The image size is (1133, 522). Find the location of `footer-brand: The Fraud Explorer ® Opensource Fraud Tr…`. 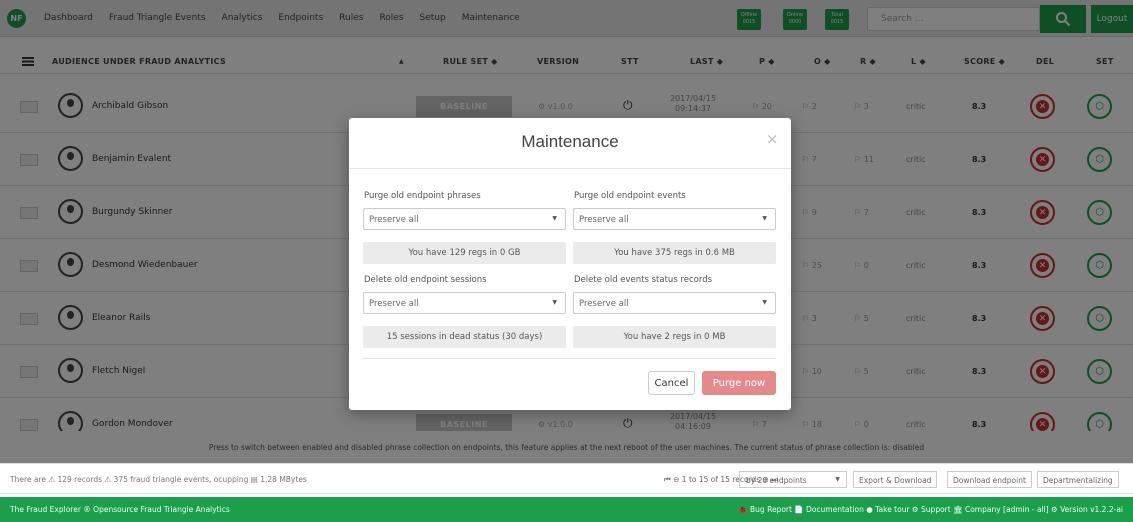

footer-brand: The Fraud Explorer ® Opensource Fraud Tr… is located at coordinates (120, 509).